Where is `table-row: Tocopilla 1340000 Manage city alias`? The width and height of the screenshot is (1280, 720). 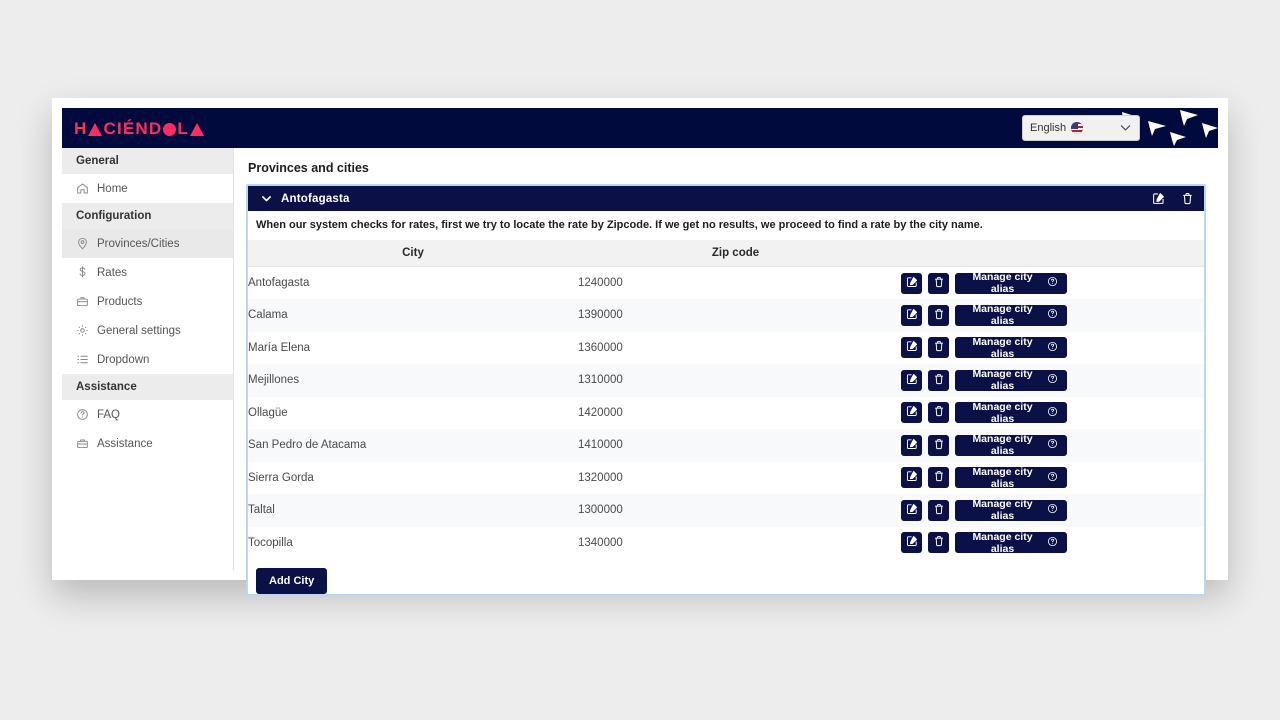 table-row: Tocopilla 1340000 Manage city alias is located at coordinates (726, 543).